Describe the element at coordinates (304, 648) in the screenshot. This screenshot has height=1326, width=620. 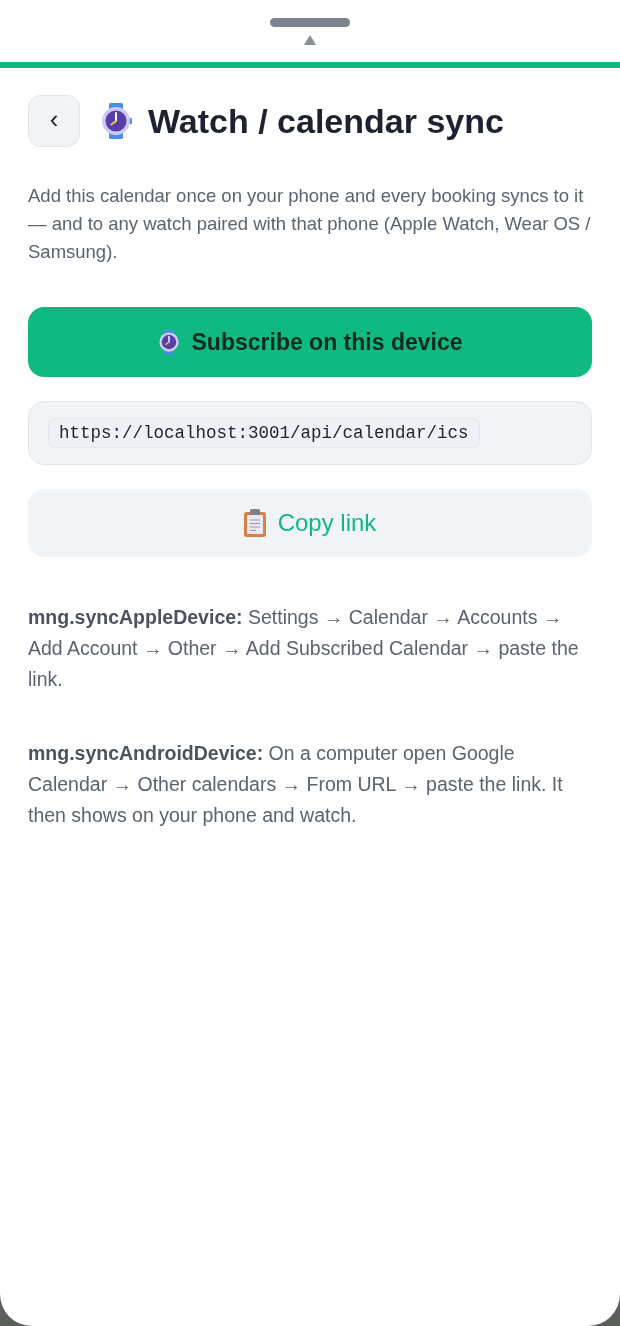
I see `instruction-text: mng.syncAppleDevice: Settings → Calendar → Accounts → Add Account → Other → Add Subscribed Calendar → paste the link.` at that location.